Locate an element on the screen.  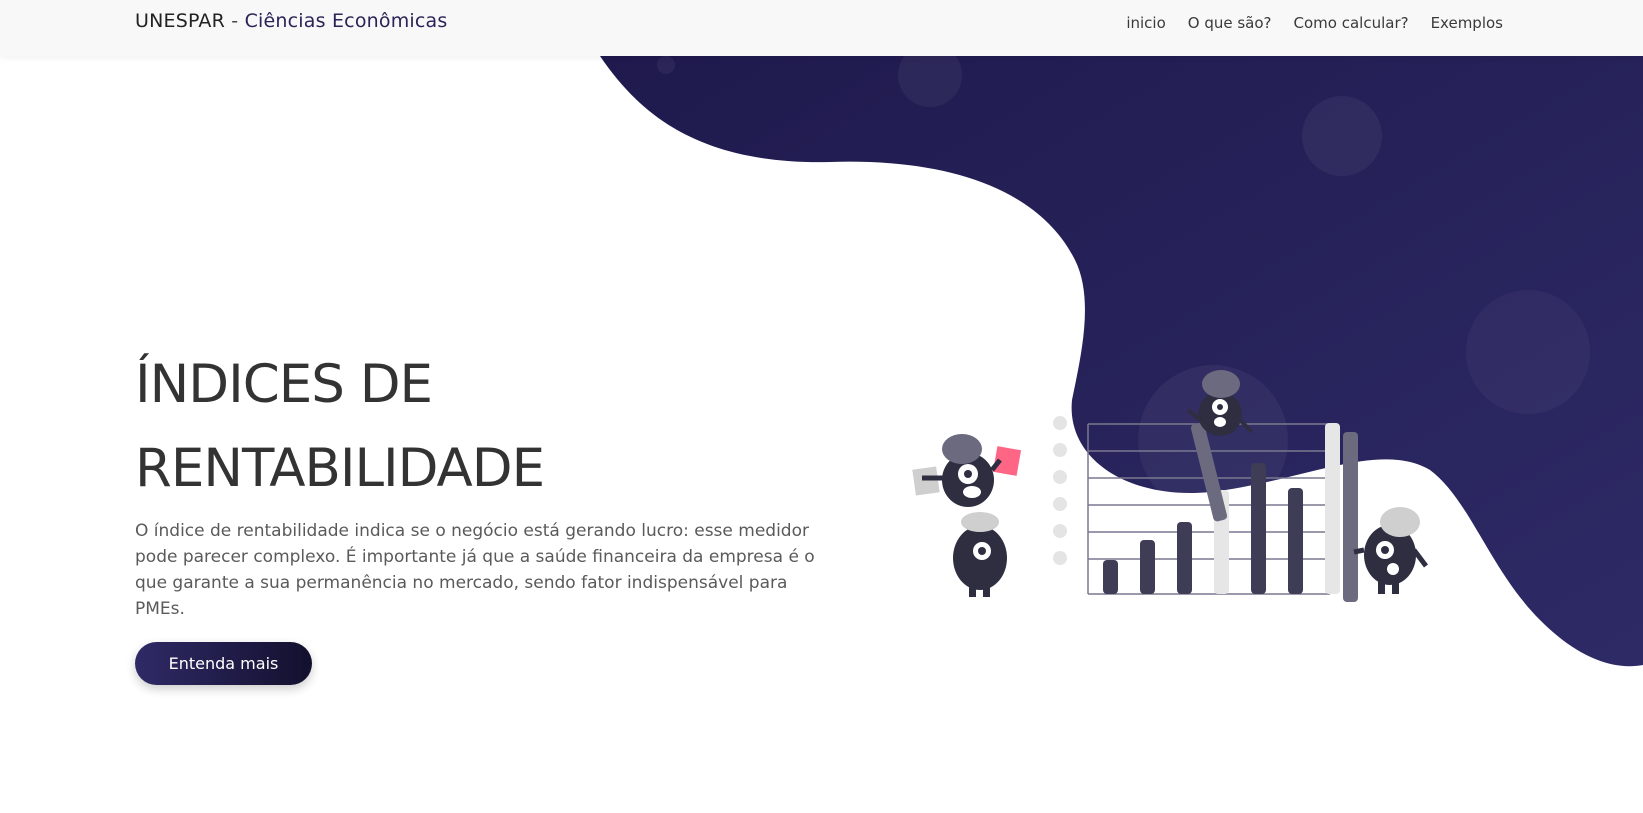
nav-link-como-calcular: Como calcular? is located at coordinates (1351, 23).